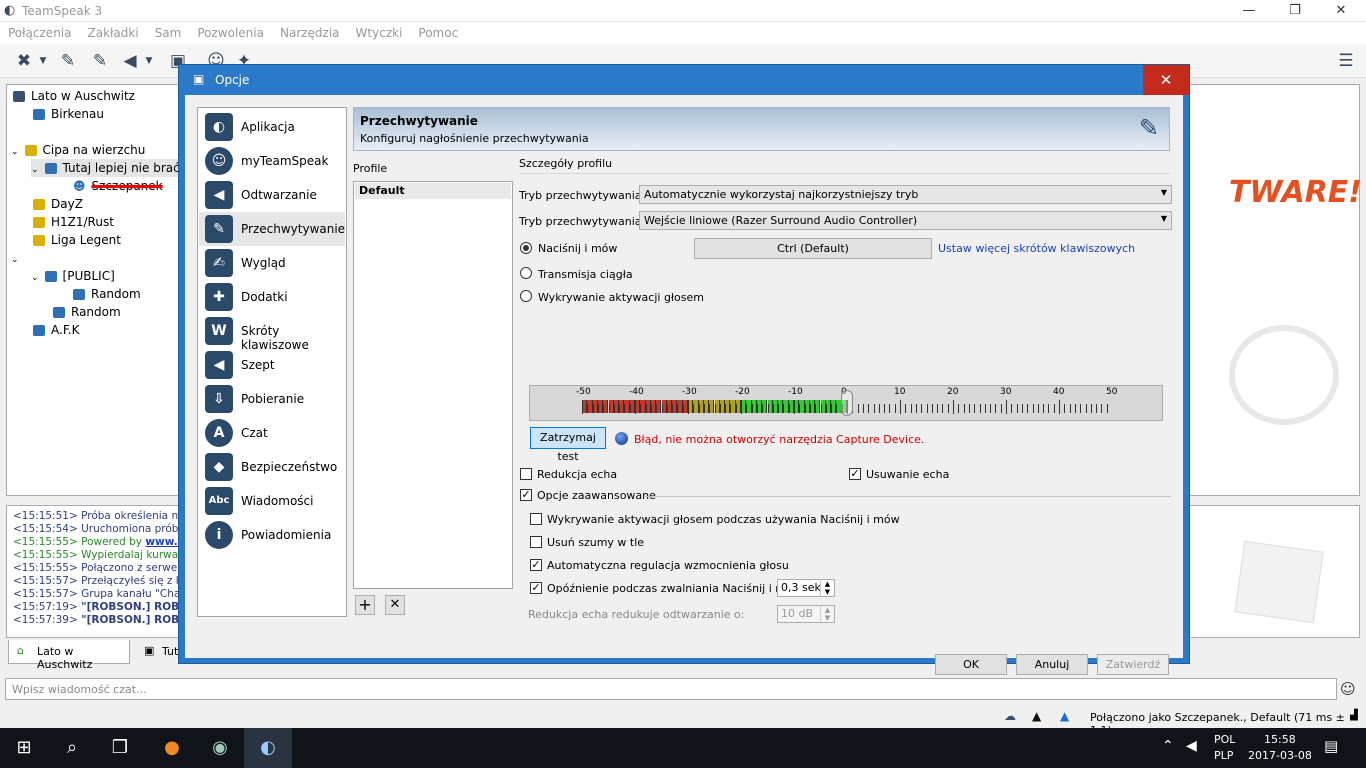 This screenshot has width=1366, height=768. What do you see at coordinates (272, 365) in the screenshot?
I see `nav-item-whisper: ◀ Szept` at bounding box center [272, 365].